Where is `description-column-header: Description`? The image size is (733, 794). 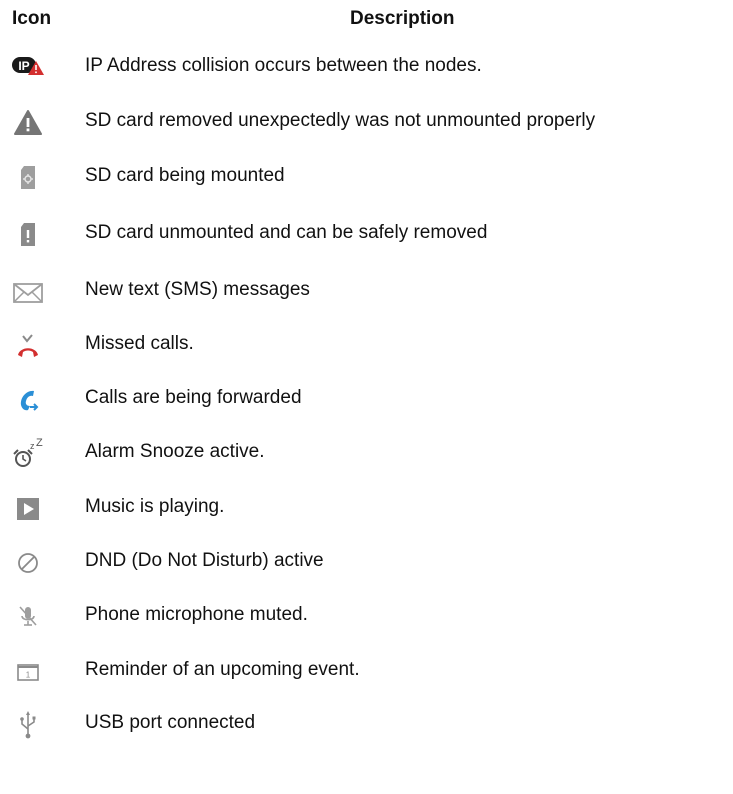
description-column-header: Description is located at coordinates (402, 18).